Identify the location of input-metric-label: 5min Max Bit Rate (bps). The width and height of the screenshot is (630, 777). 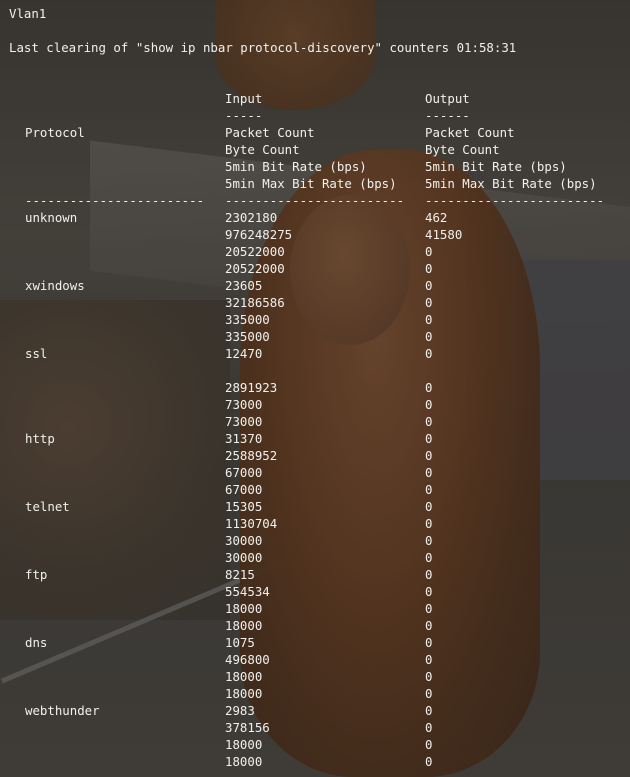
(311, 183).